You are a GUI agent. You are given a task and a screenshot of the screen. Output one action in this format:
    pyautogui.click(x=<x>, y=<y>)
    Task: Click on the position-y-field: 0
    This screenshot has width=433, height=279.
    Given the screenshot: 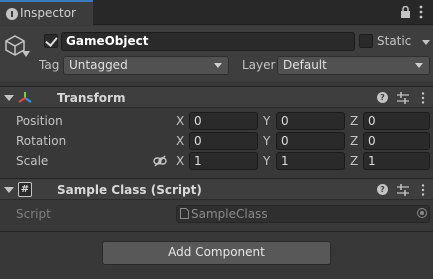 What is the action you would take?
    pyautogui.click(x=310, y=121)
    